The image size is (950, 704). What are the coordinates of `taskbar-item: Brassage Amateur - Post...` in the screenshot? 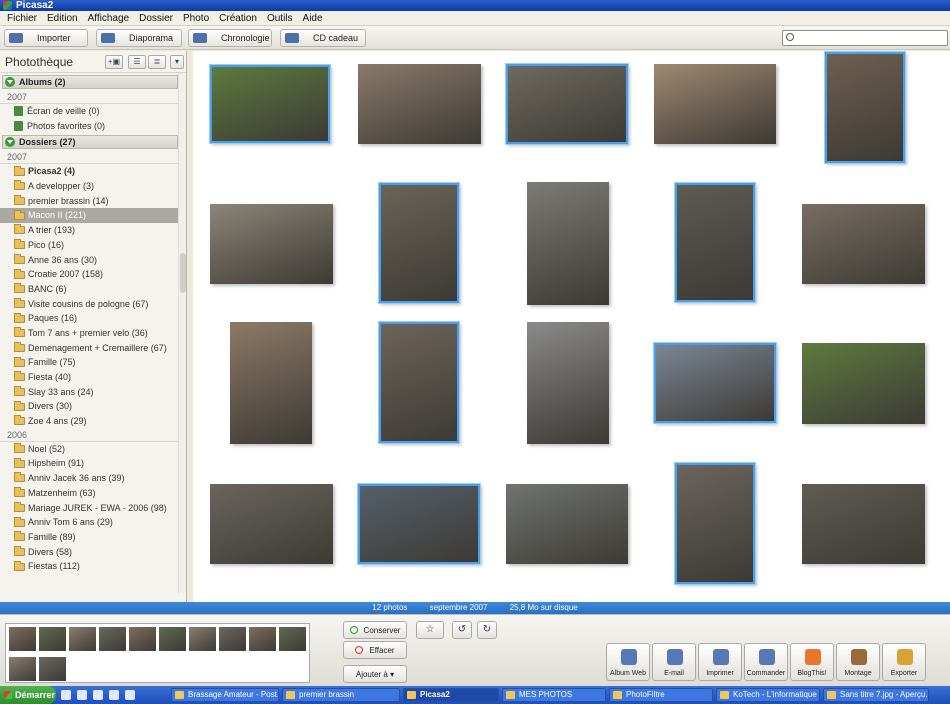 It's located at (225, 695).